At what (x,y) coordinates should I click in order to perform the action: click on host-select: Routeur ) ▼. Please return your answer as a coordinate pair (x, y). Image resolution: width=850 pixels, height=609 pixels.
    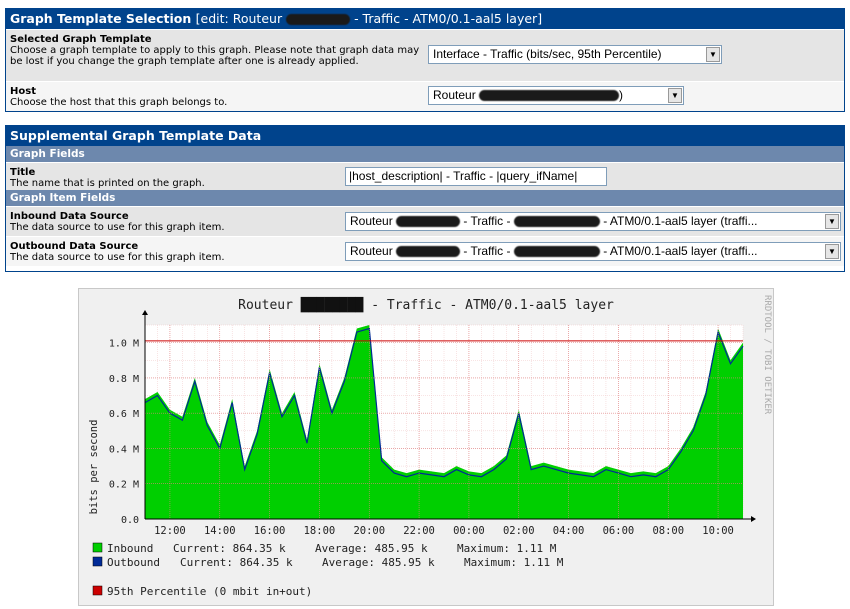
    Looking at the image, I should click on (556, 95).